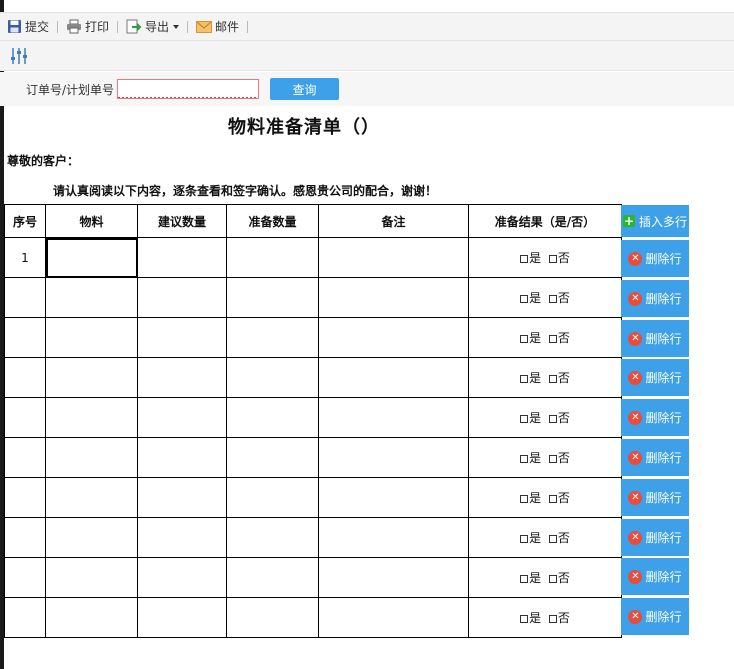 The height and width of the screenshot is (669, 734). What do you see at coordinates (545, 221) in the screenshot?
I see `header-result: 准备结果（是/否）` at bounding box center [545, 221].